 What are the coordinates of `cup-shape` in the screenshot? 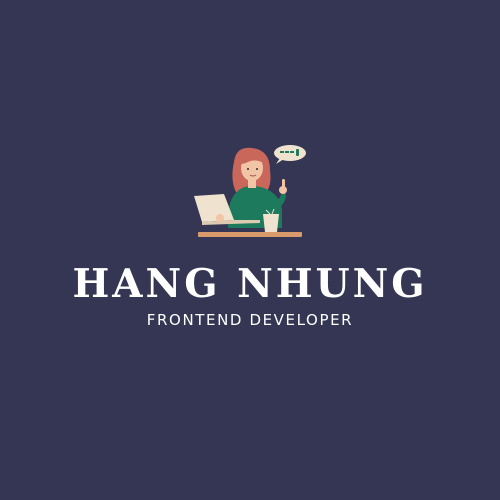 It's located at (271, 223).